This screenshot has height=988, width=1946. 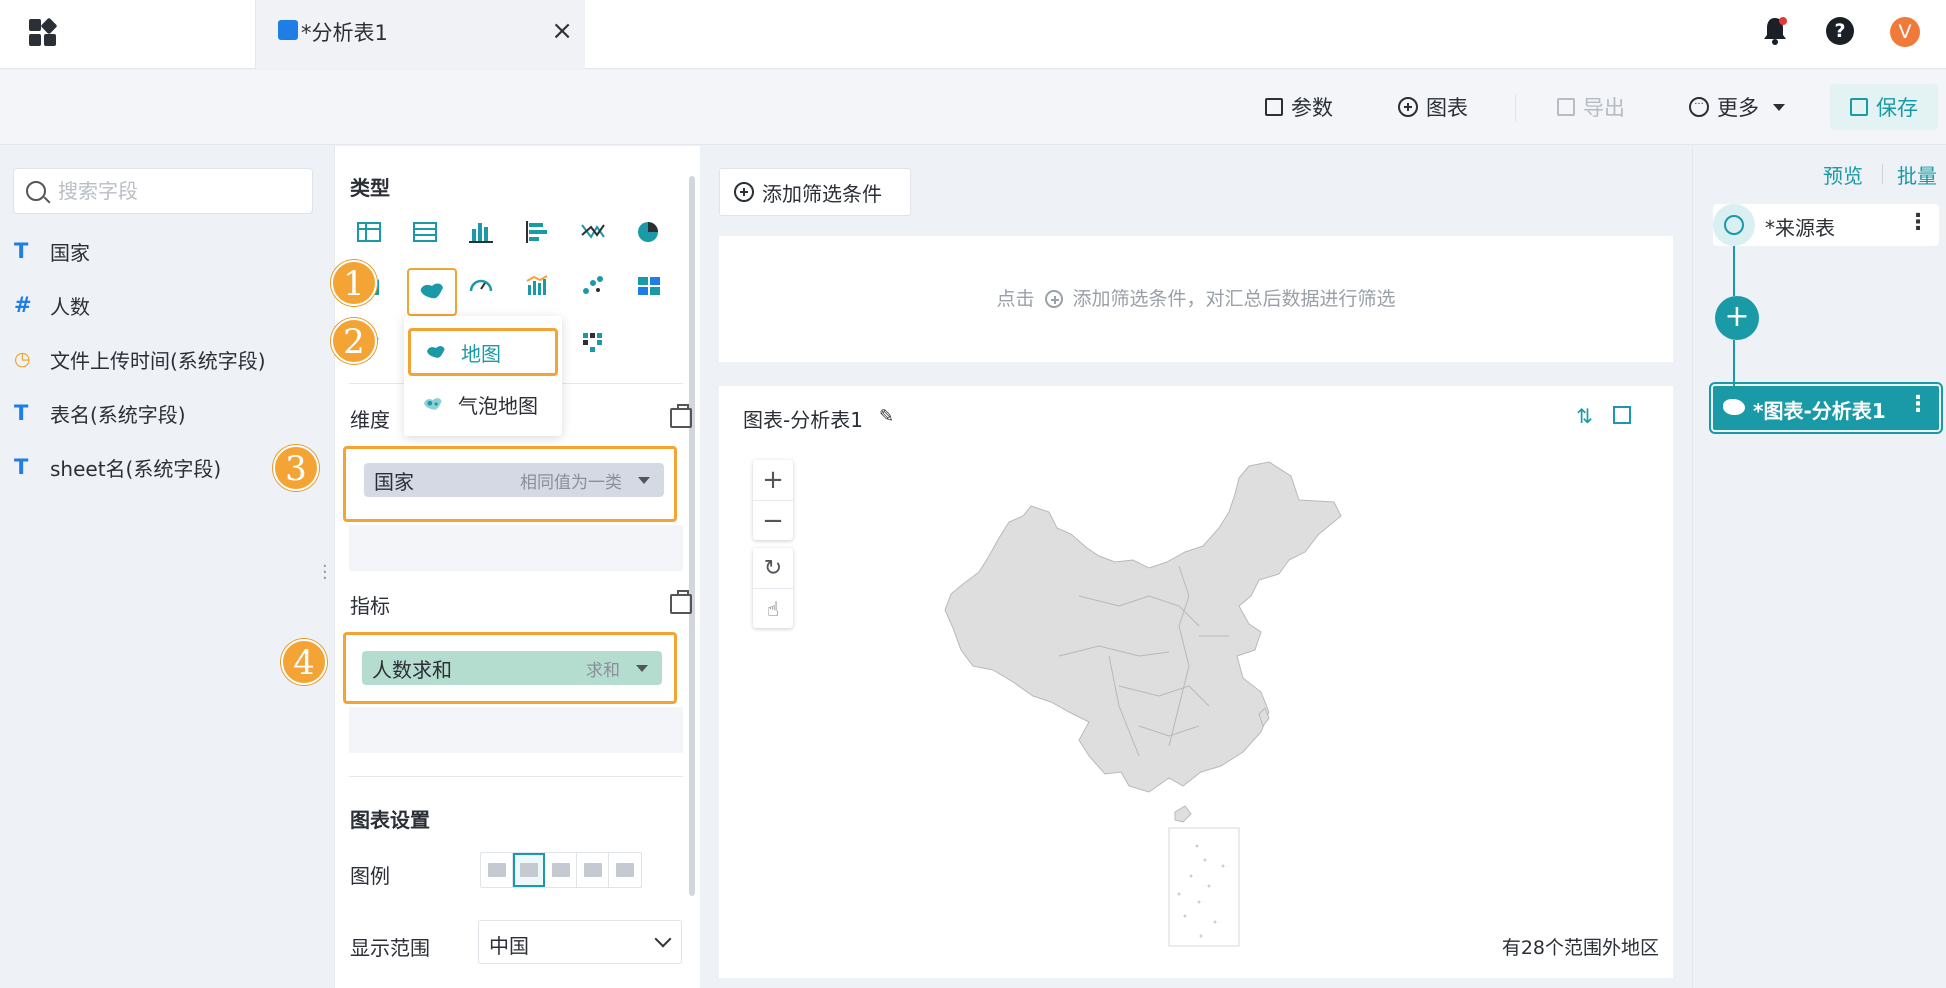 I want to click on export-icon, so click(x=1566, y=107).